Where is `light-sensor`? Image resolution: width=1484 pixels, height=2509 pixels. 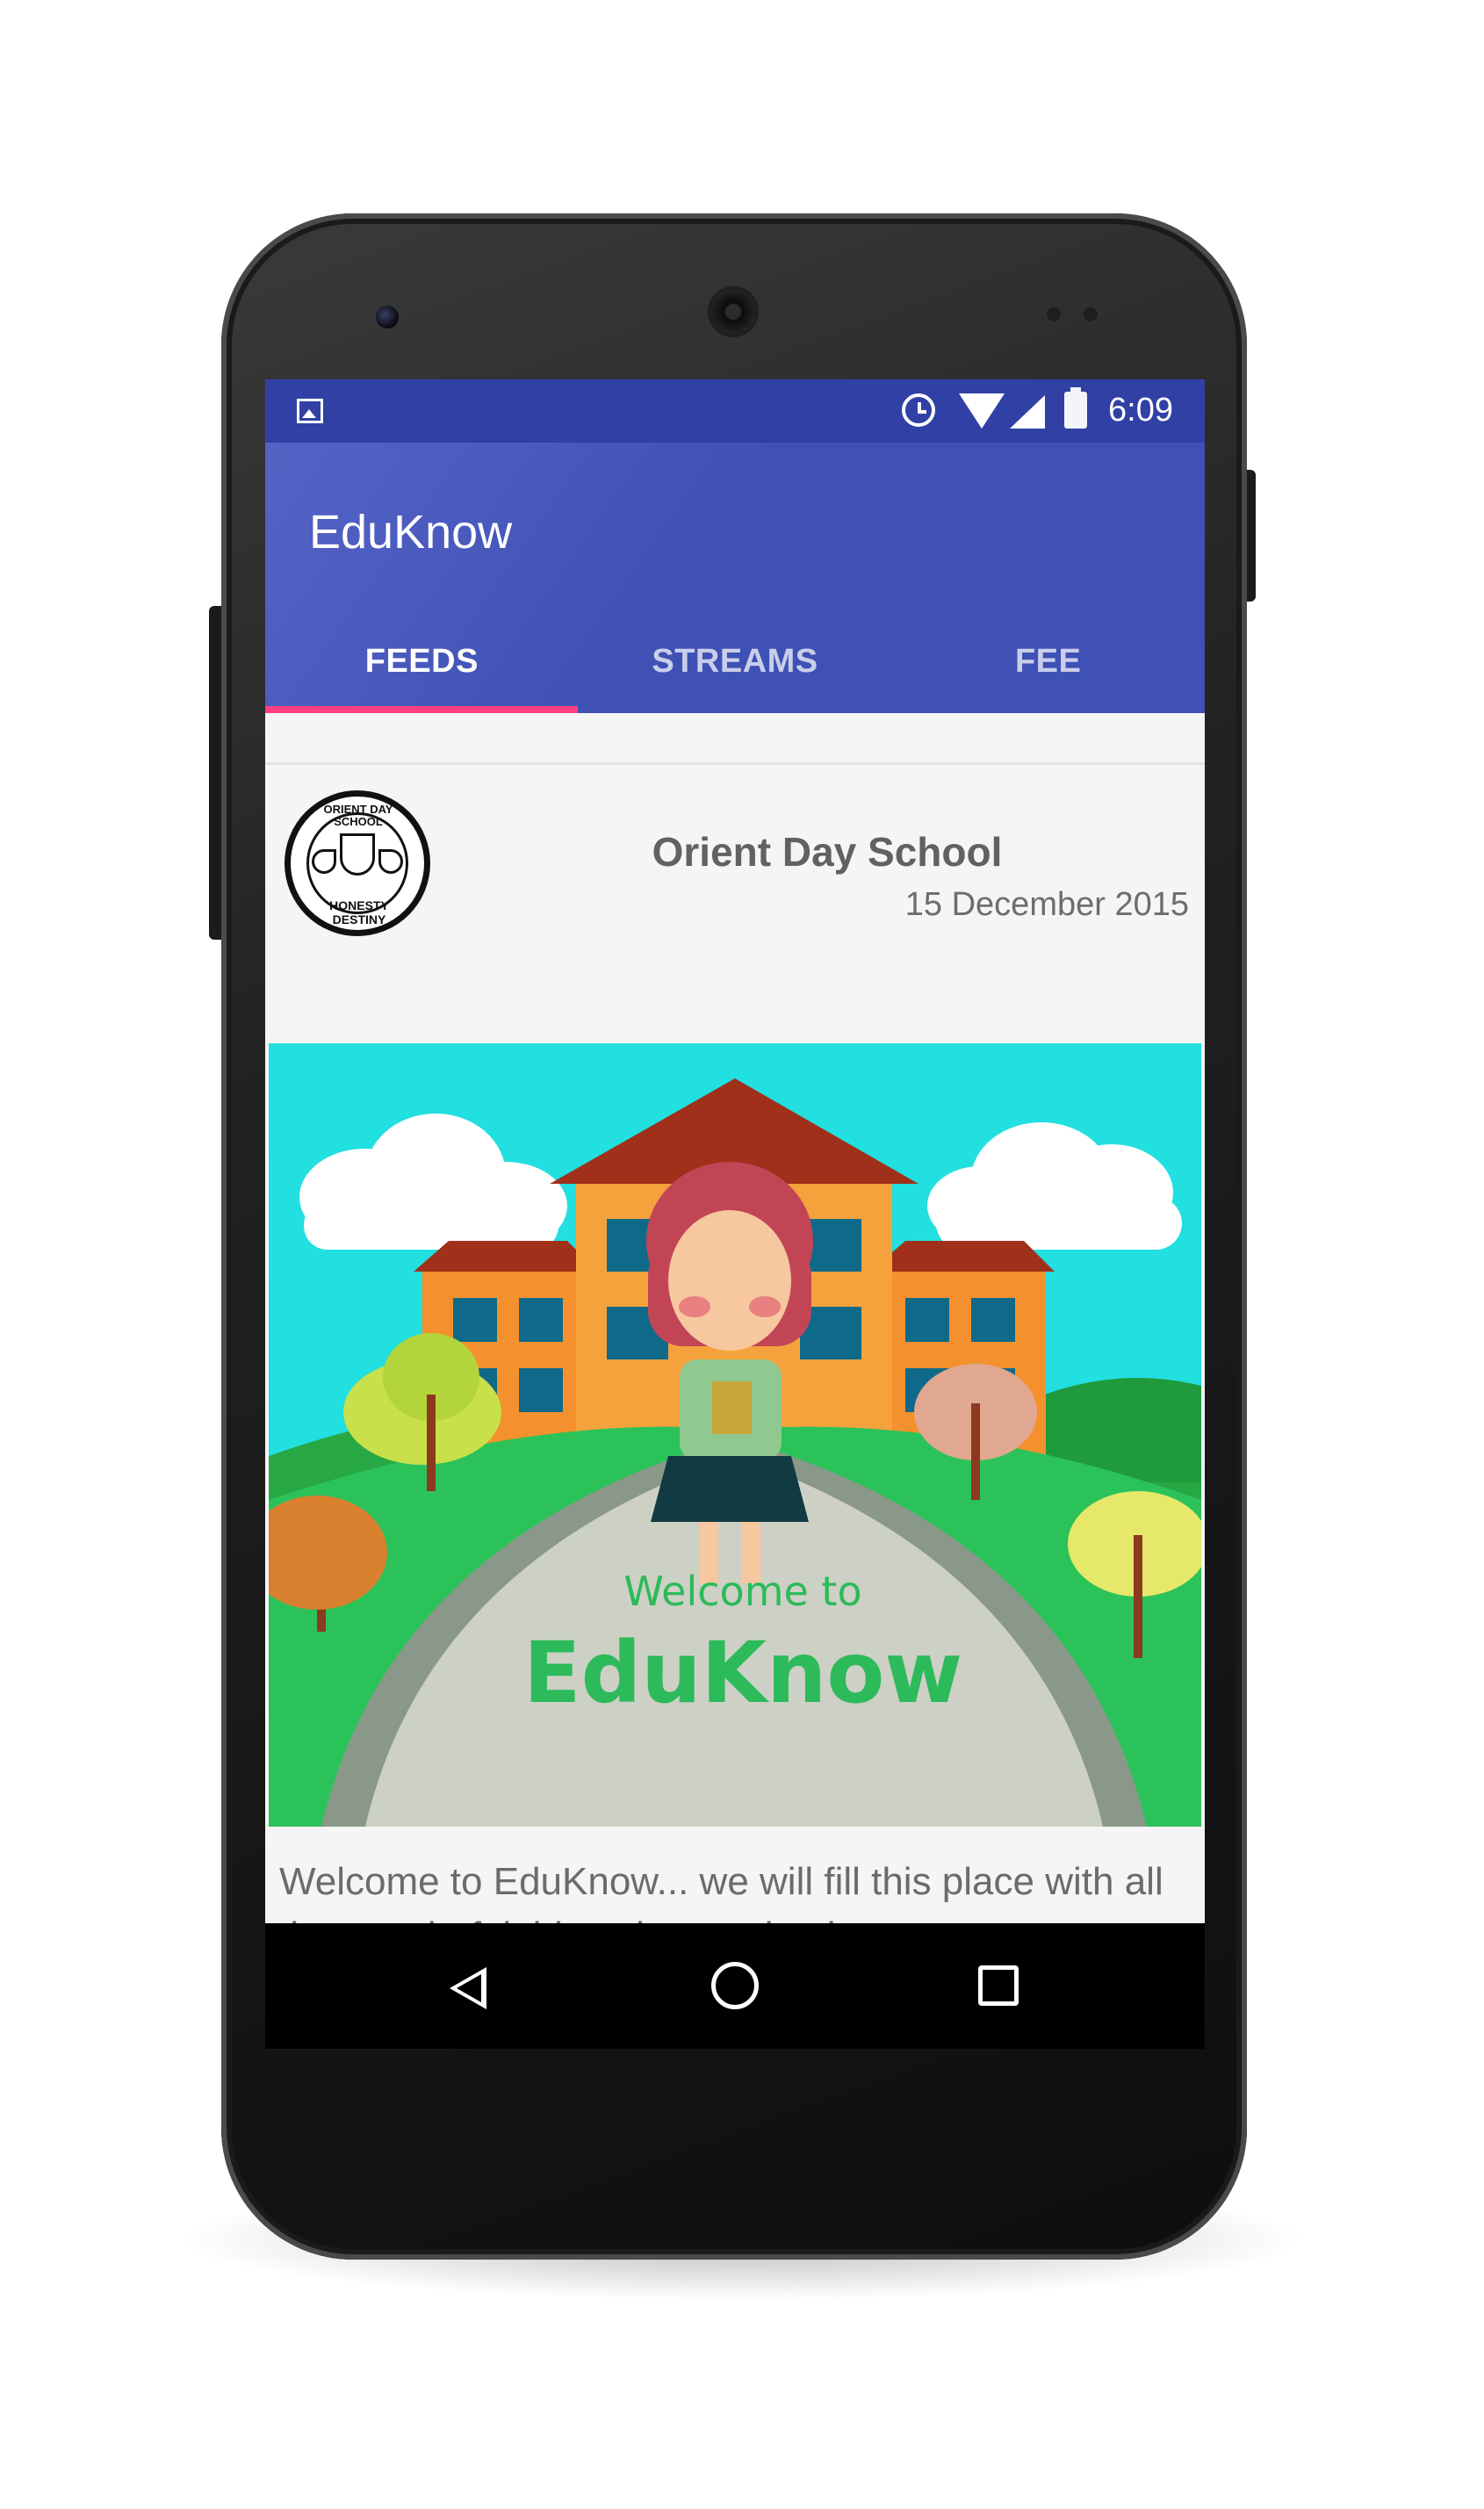 light-sensor is located at coordinates (1091, 314).